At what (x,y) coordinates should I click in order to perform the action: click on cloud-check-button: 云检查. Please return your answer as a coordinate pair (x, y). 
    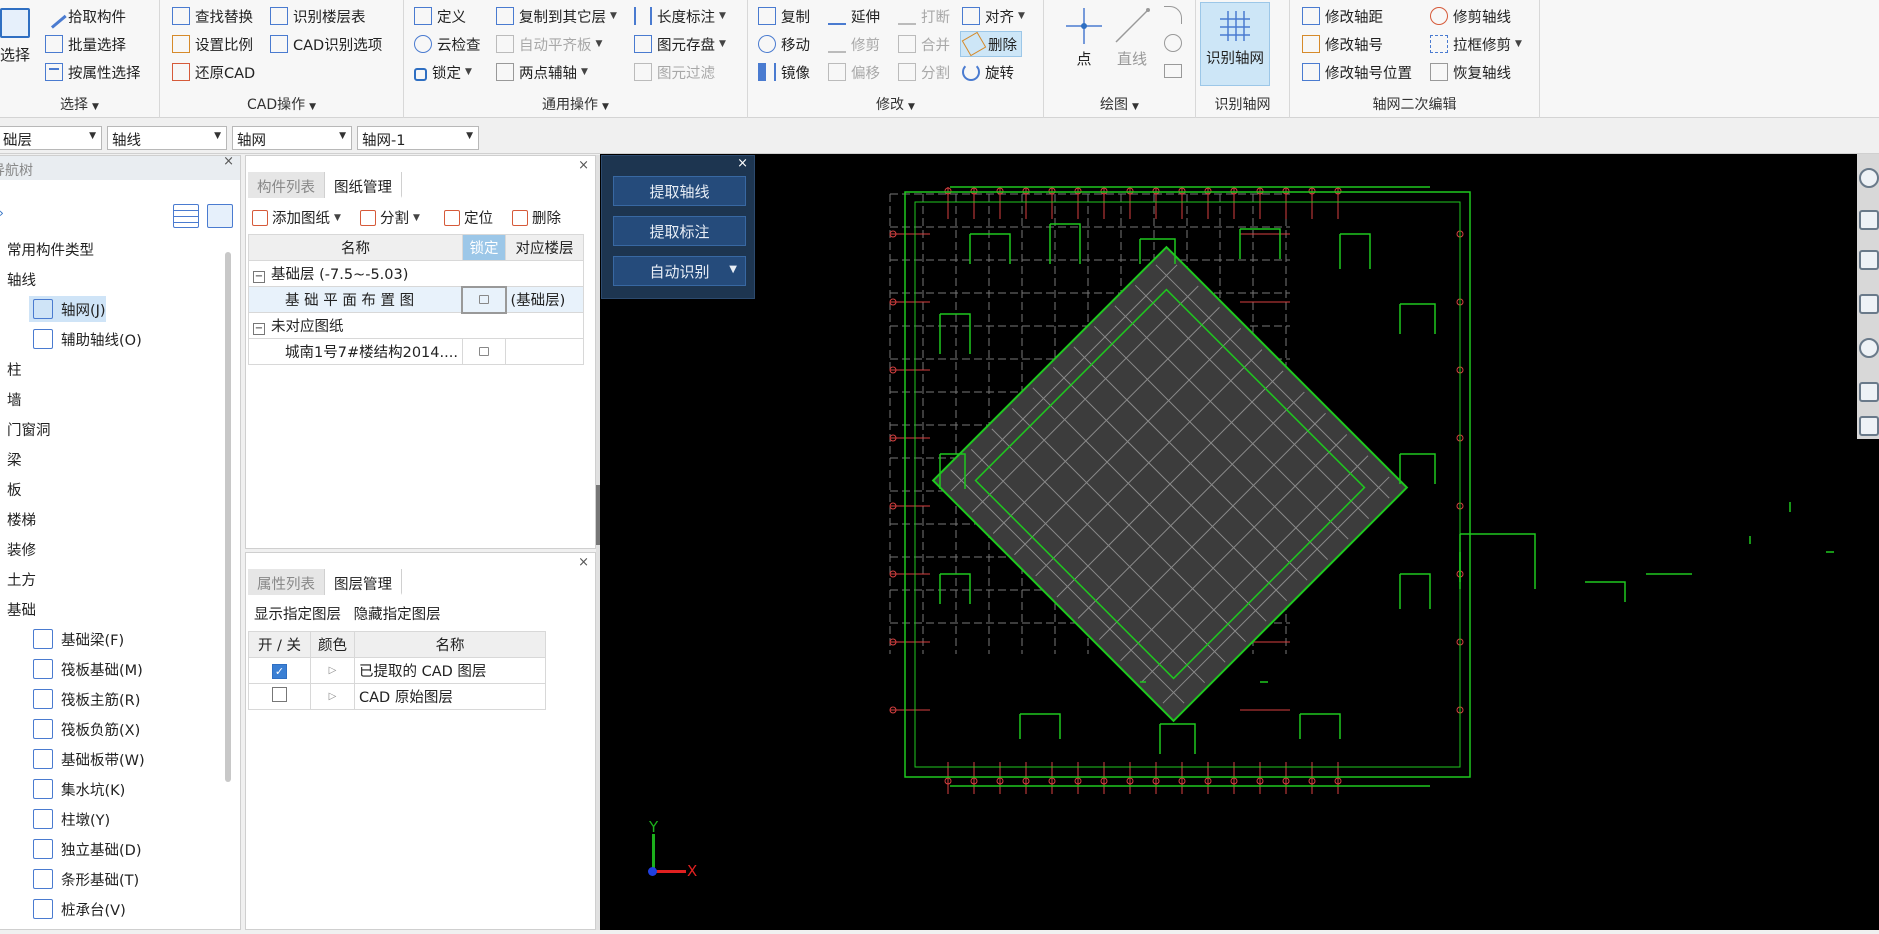
    Looking at the image, I should click on (447, 44).